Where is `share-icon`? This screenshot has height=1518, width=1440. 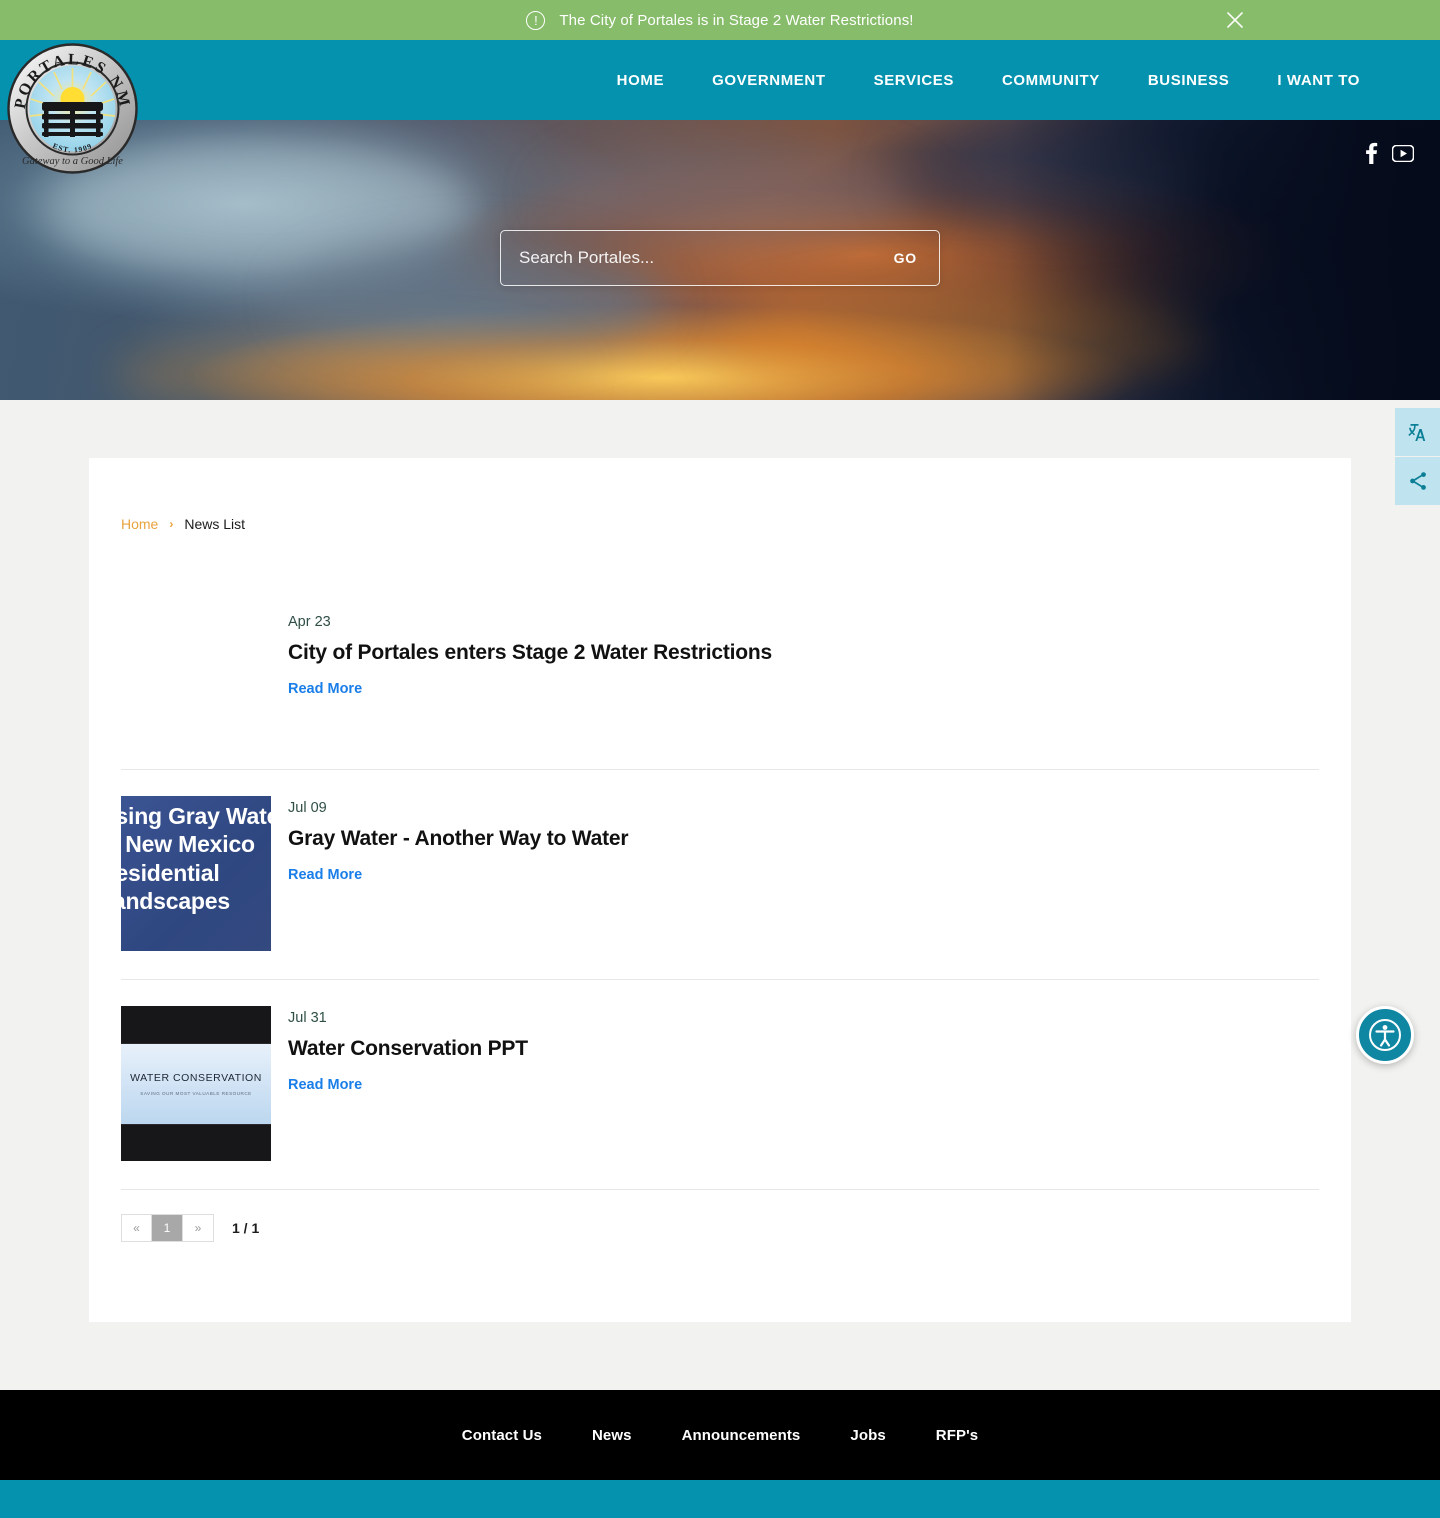
share-icon is located at coordinates (1417, 481).